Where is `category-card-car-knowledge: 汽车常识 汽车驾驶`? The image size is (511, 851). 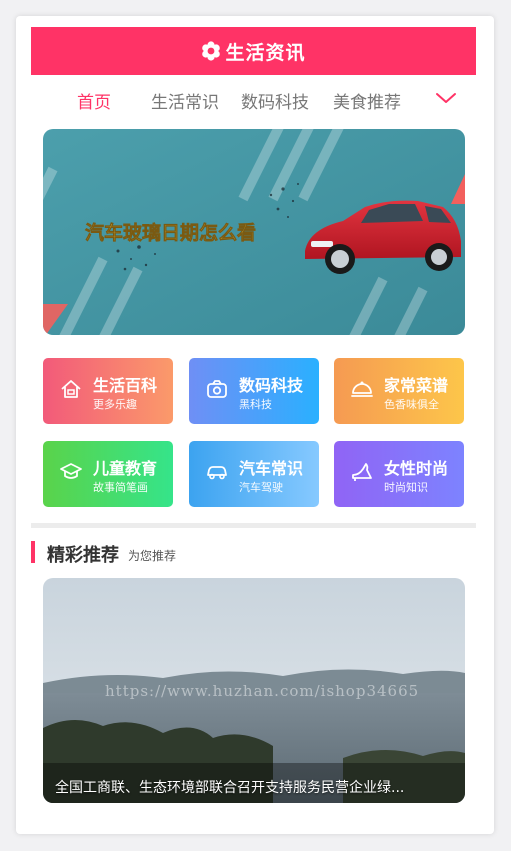
category-card-car-knowledge: 汽车常识 汽车驾驶 is located at coordinates (254, 474).